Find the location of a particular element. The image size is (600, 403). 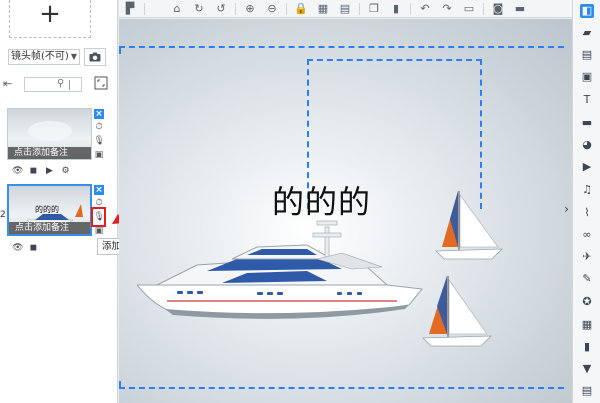

scene-1-actions: 👁 ◼ ▶ ⚙ is located at coordinates (41, 171).